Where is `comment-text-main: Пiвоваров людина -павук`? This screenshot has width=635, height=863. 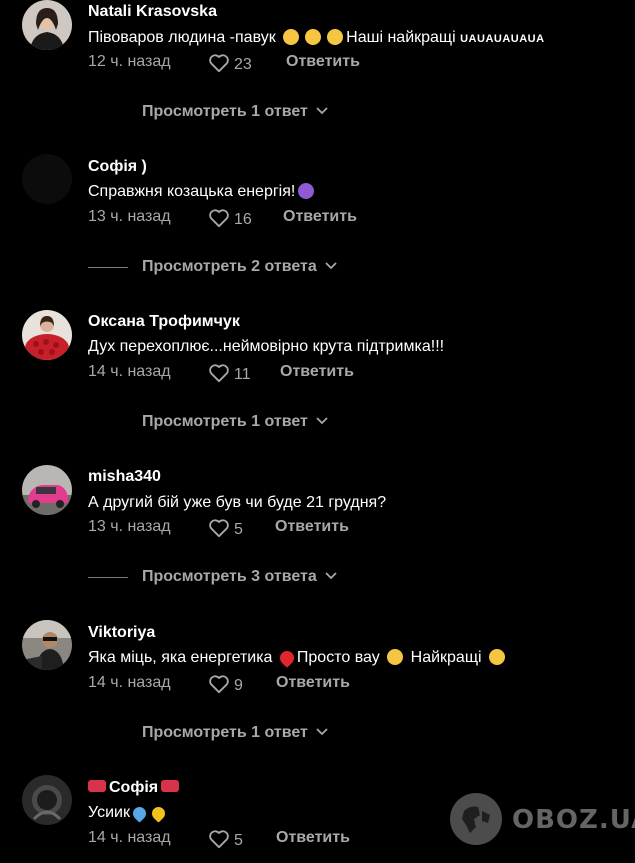 comment-text-main: Пiвоваров людина -павук is located at coordinates (182, 37).